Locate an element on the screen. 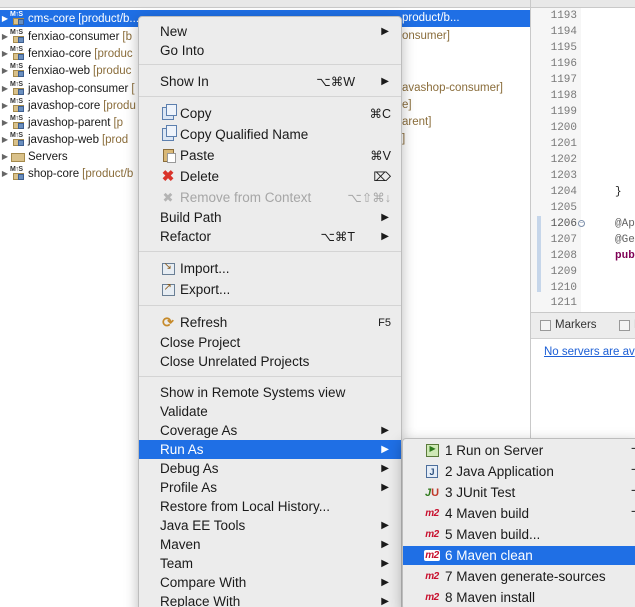 Image resolution: width=635 pixels, height=607 pixels. menu-item-copy: Copy ⌘C is located at coordinates (270, 113).